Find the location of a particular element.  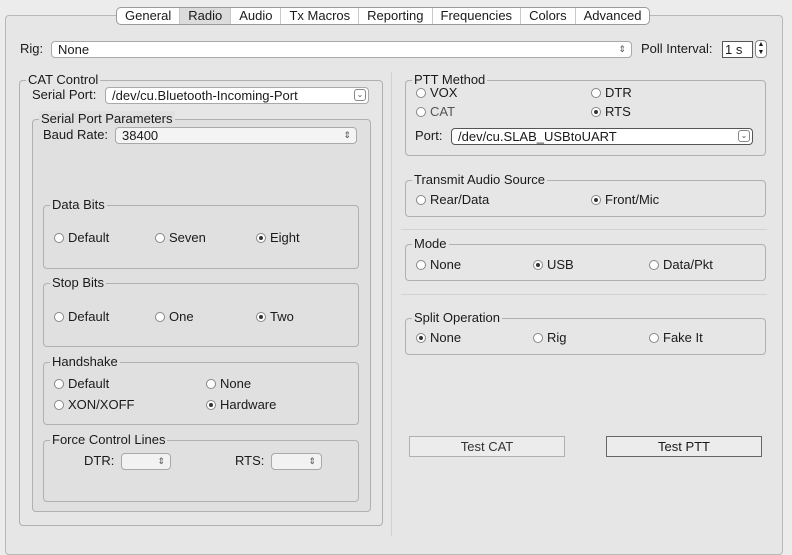

audio-rear-data: Rear/Data is located at coordinates (452, 200).